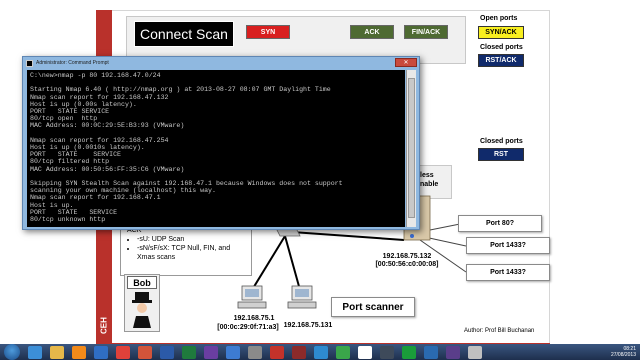 Image resolution: width=640 pixels, height=360 pixels. What do you see at coordinates (508, 272) in the screenshot?
I see `port-1433-box-2: Port 1433?` at bounding box center [508, 272].